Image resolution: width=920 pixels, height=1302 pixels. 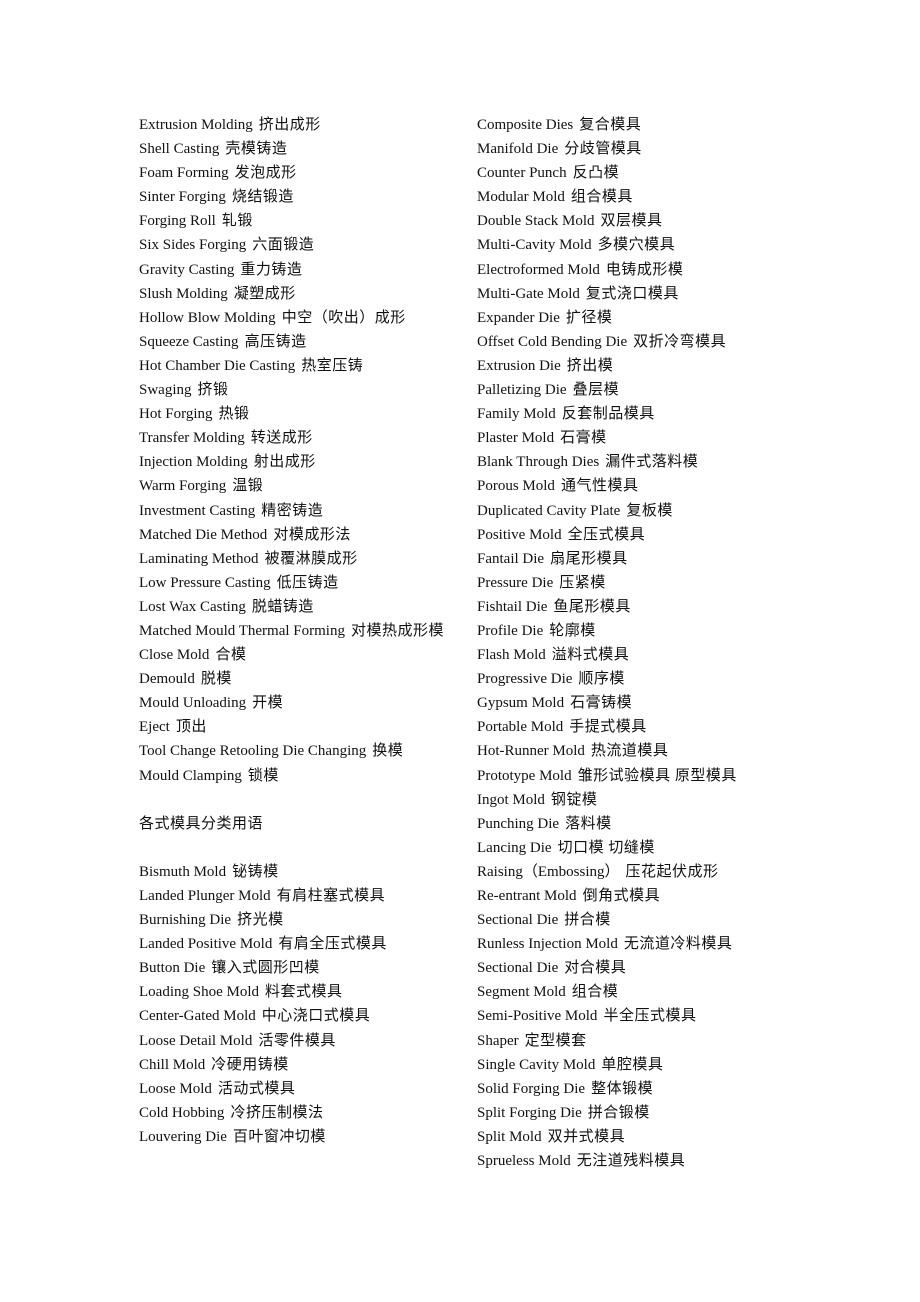 I want to click on glossary-entry: Segment Mold 组合模, so click(x=642, y=992).